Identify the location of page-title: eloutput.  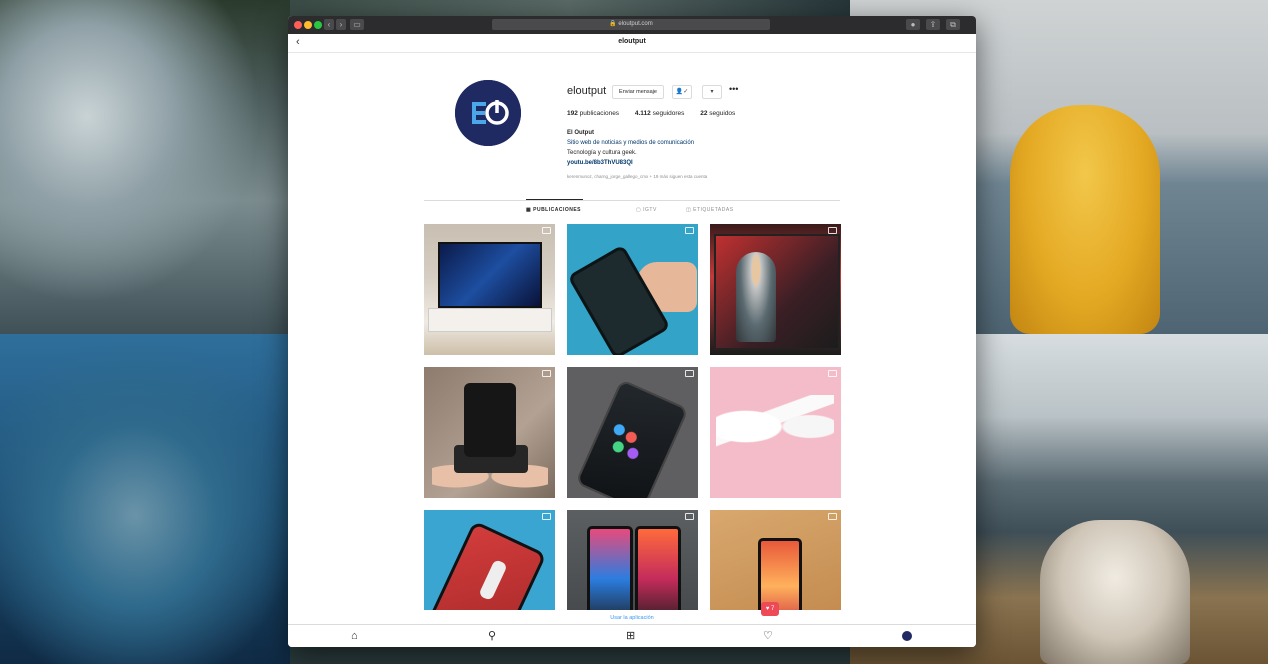
(632, 41).